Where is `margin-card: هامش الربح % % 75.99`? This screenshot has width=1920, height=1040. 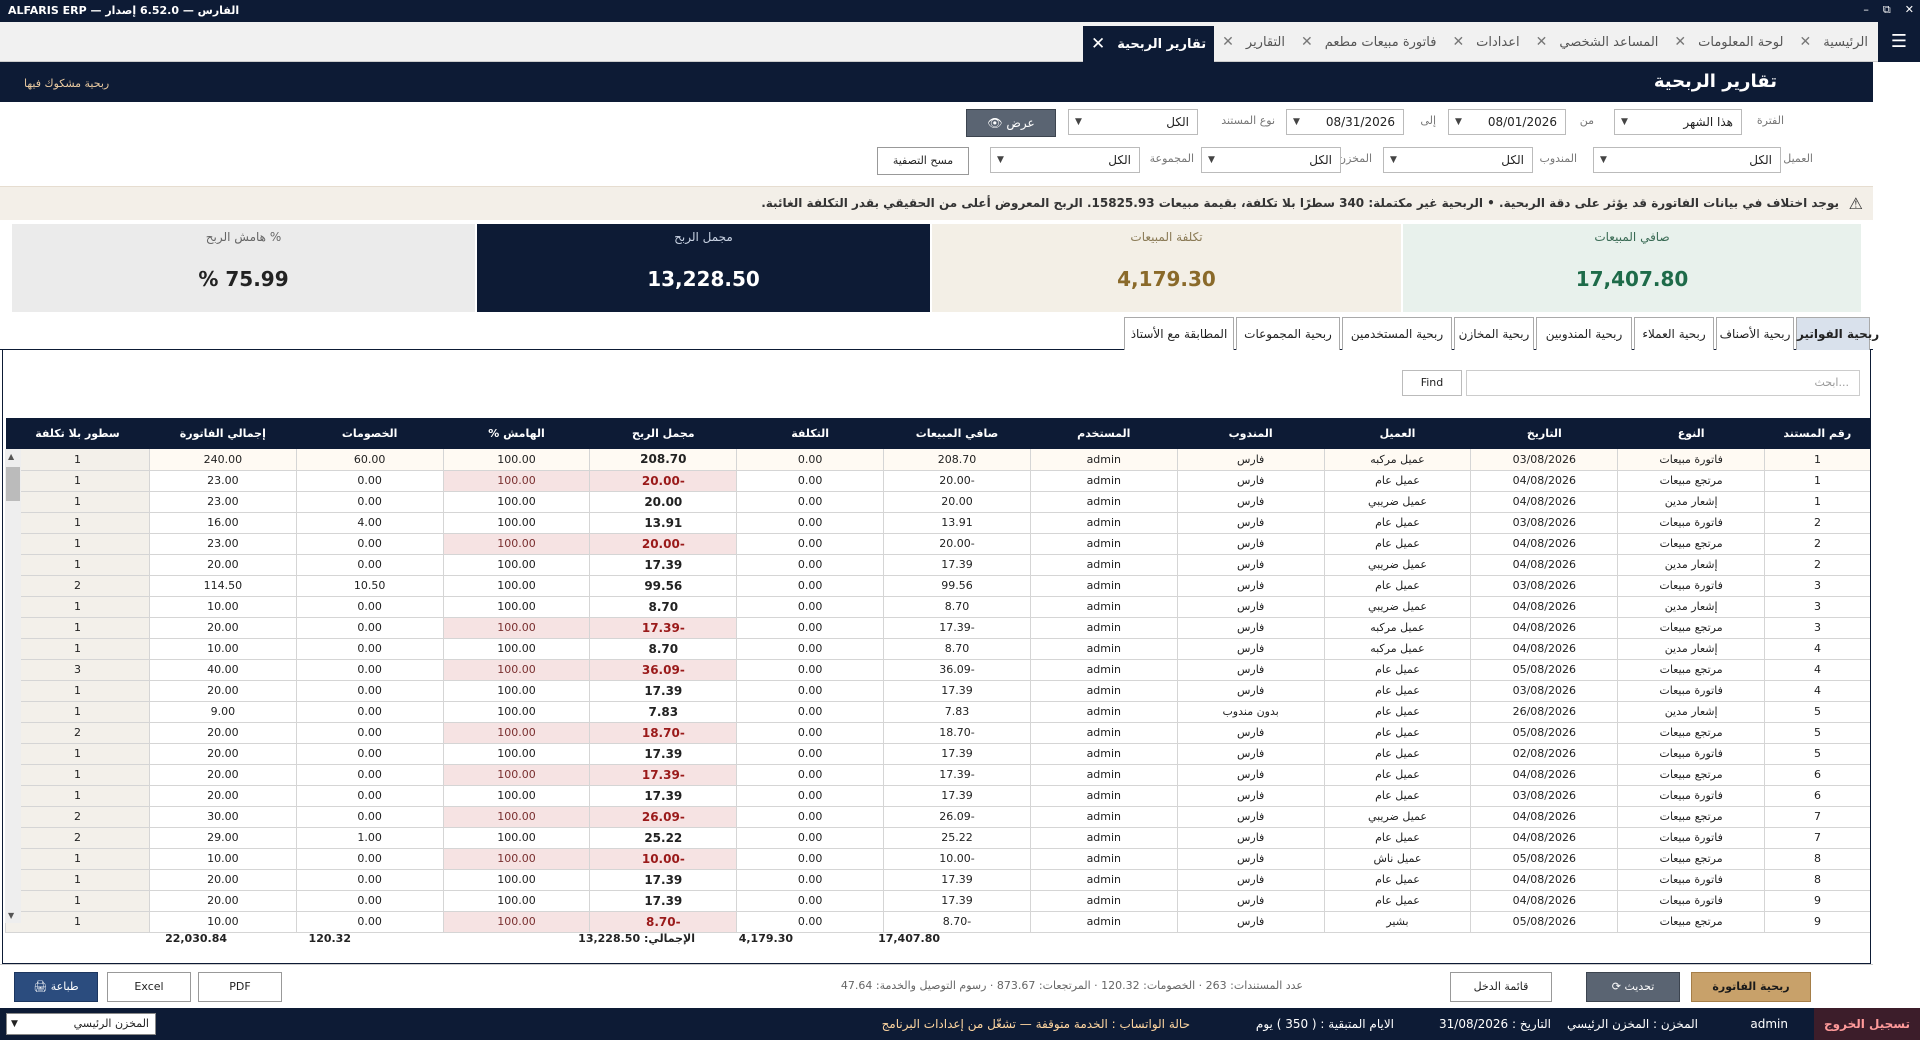
margin-card: هامش الربح % % 75.99 is located at coordinates (243, 268).